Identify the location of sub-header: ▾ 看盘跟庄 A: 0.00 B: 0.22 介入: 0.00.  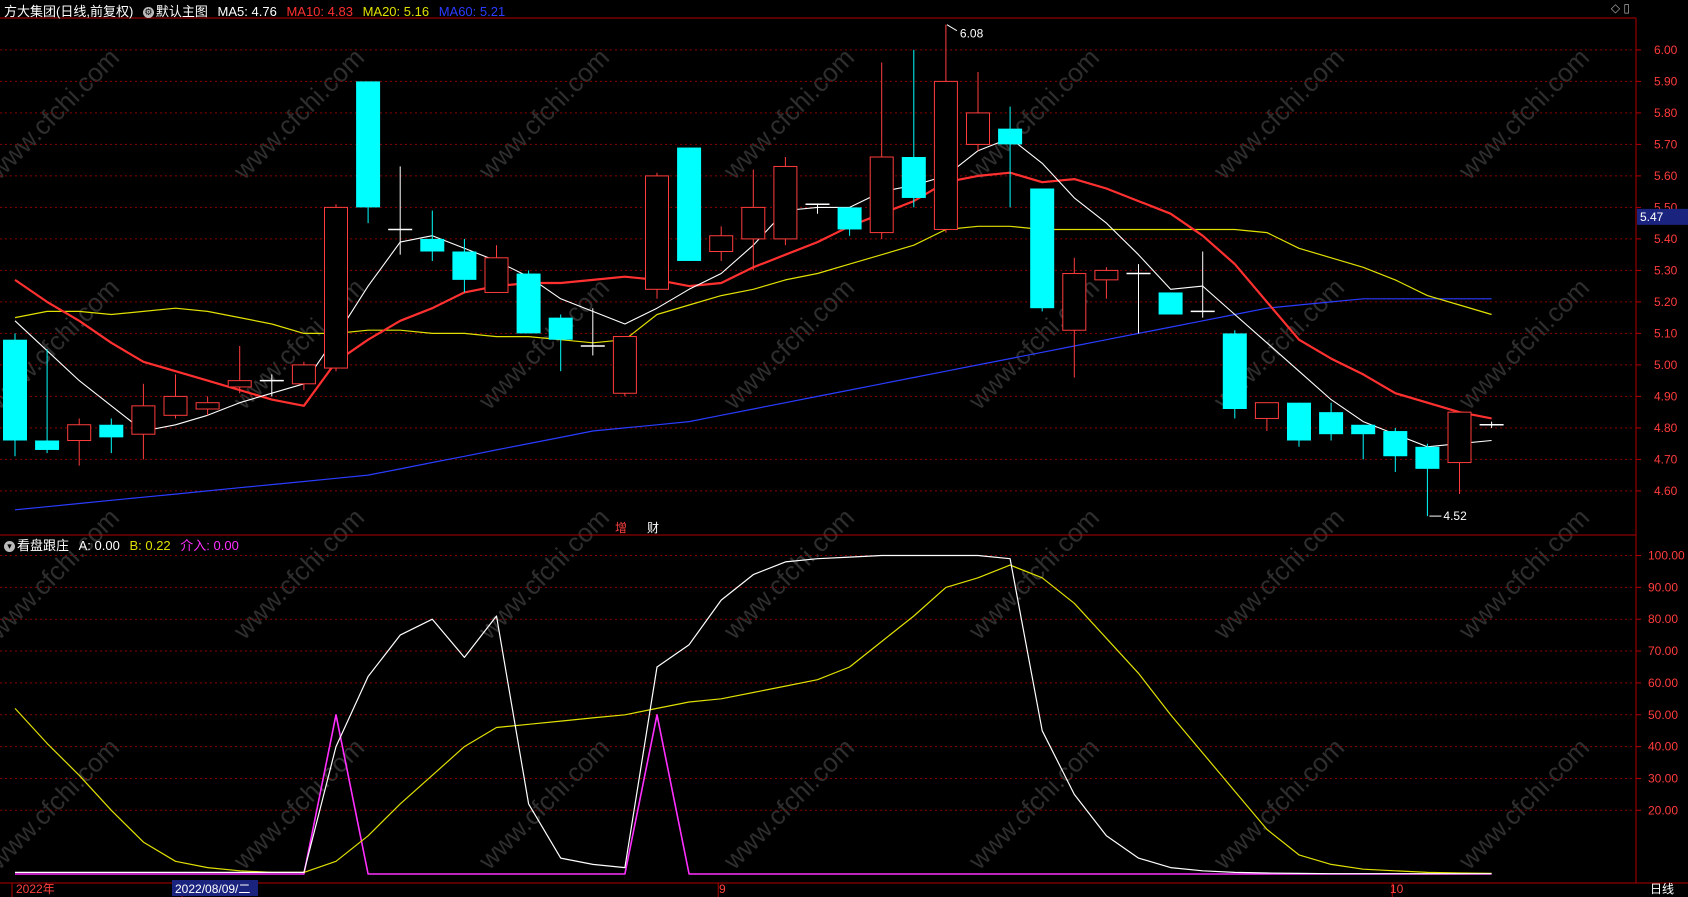
(124, 544).